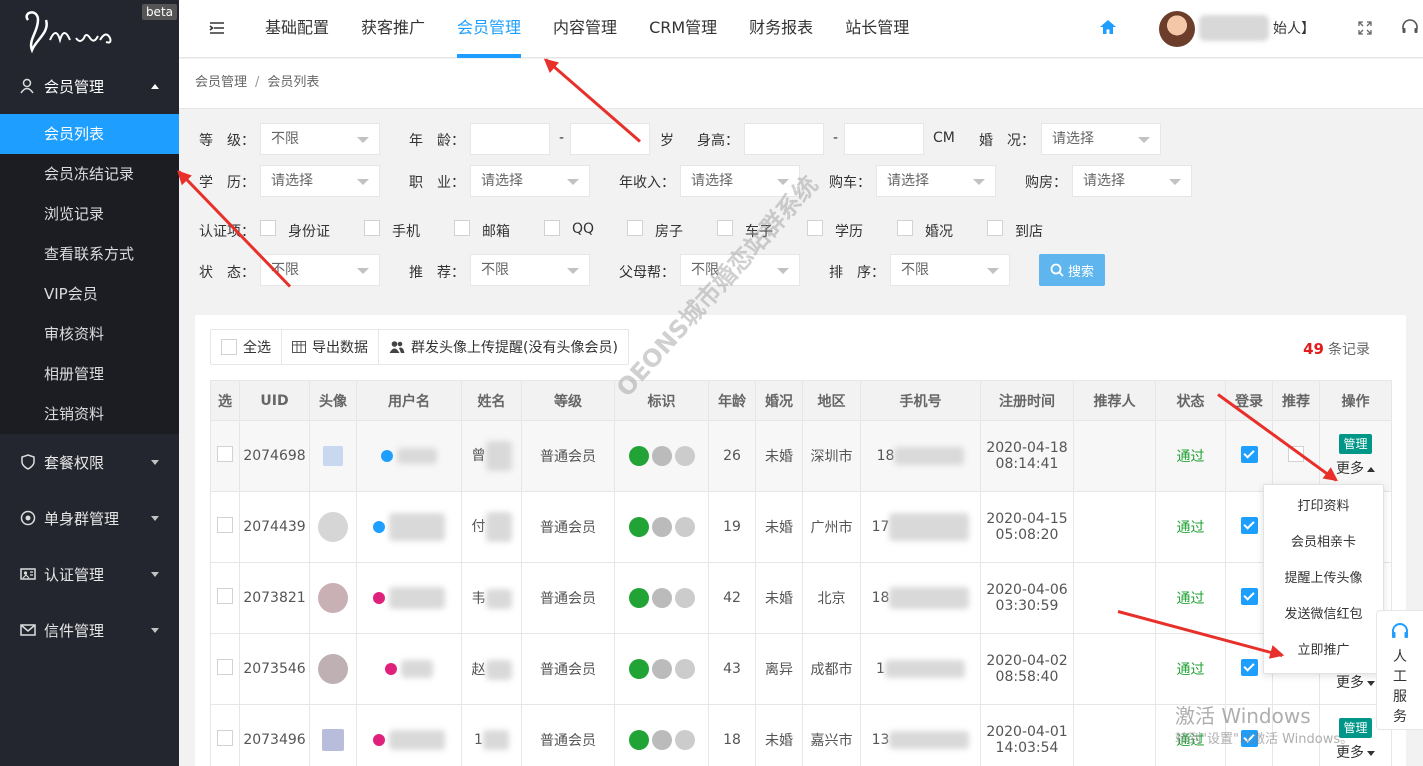 The height and width of the screenshot is (766, 1423). Describe the element at coordinates (89, 630) in the screenshot. I see `sidebar-group-mail: 信件管理` at that location.